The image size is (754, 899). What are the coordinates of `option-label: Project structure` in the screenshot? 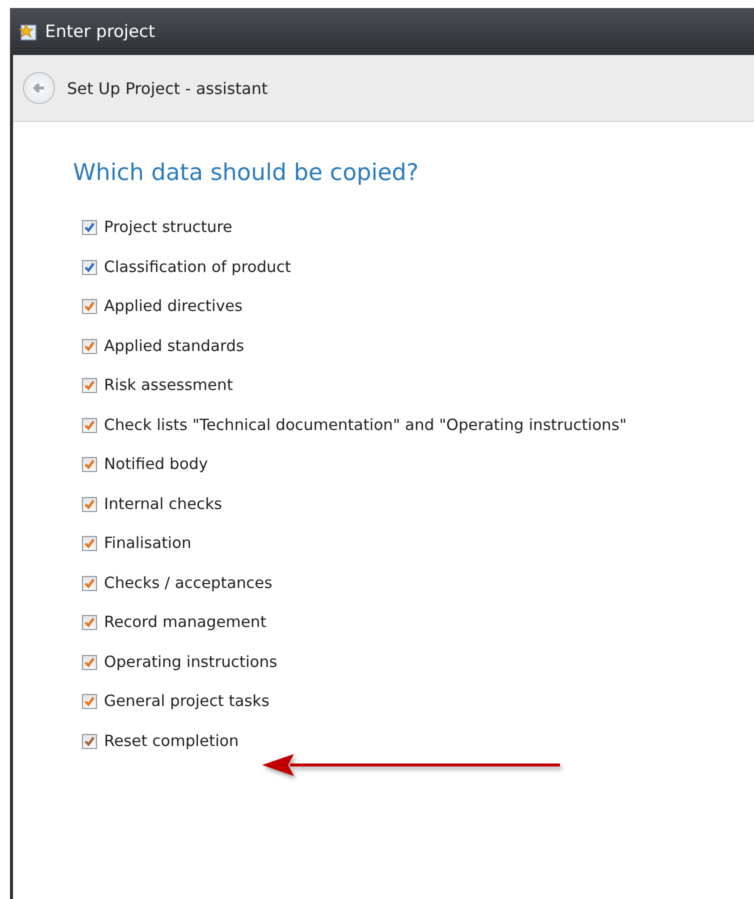 It's located at (168, 227).